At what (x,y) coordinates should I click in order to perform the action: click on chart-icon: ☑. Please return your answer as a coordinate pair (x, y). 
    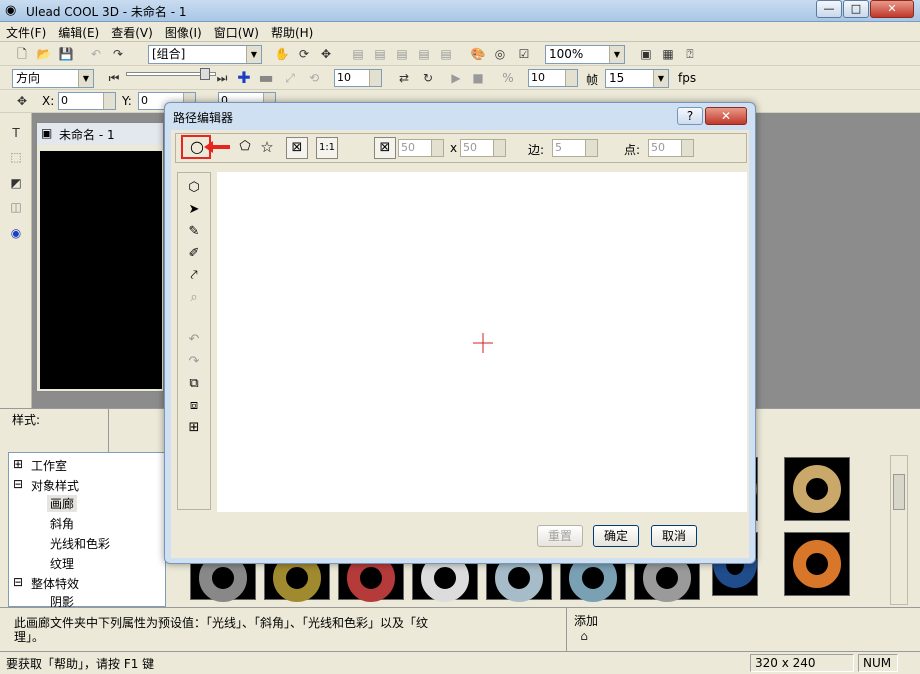
    Looking at the image, I should click on (524, 54).